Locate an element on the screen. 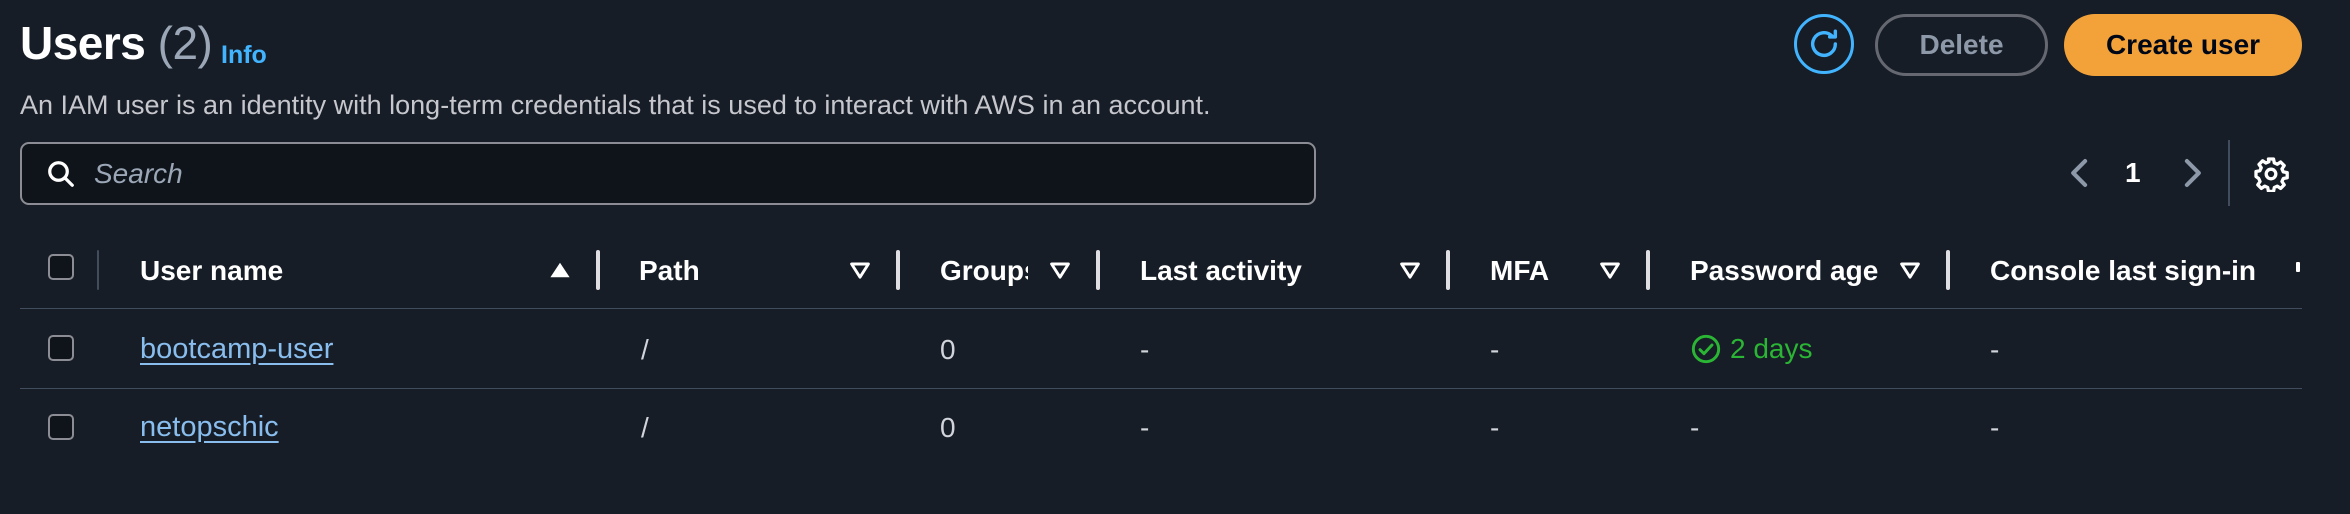 Image resolution: width=2350 pixels, height=514 pixels. user-name-link: netopschic is located at coordinates (209, 427).